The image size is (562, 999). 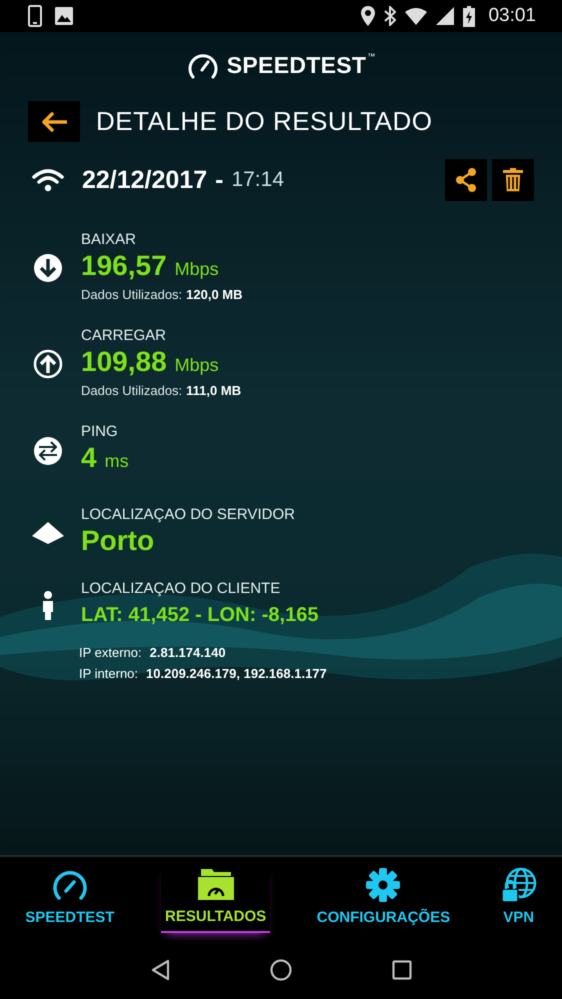 I want to click on status-time: 03:01, so click(x=512, y=16).